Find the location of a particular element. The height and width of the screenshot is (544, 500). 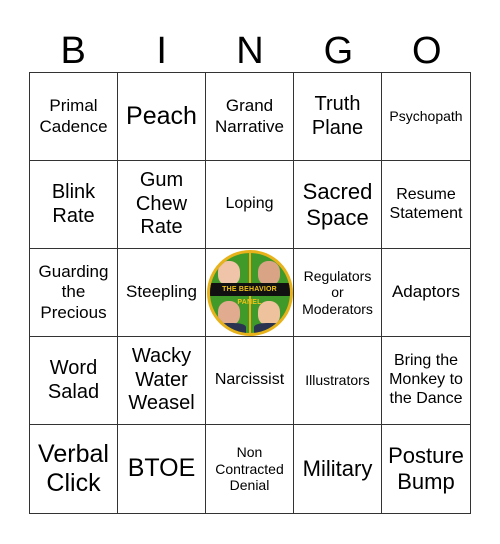

header-letter-g: G is located at coordinates (338, 51).